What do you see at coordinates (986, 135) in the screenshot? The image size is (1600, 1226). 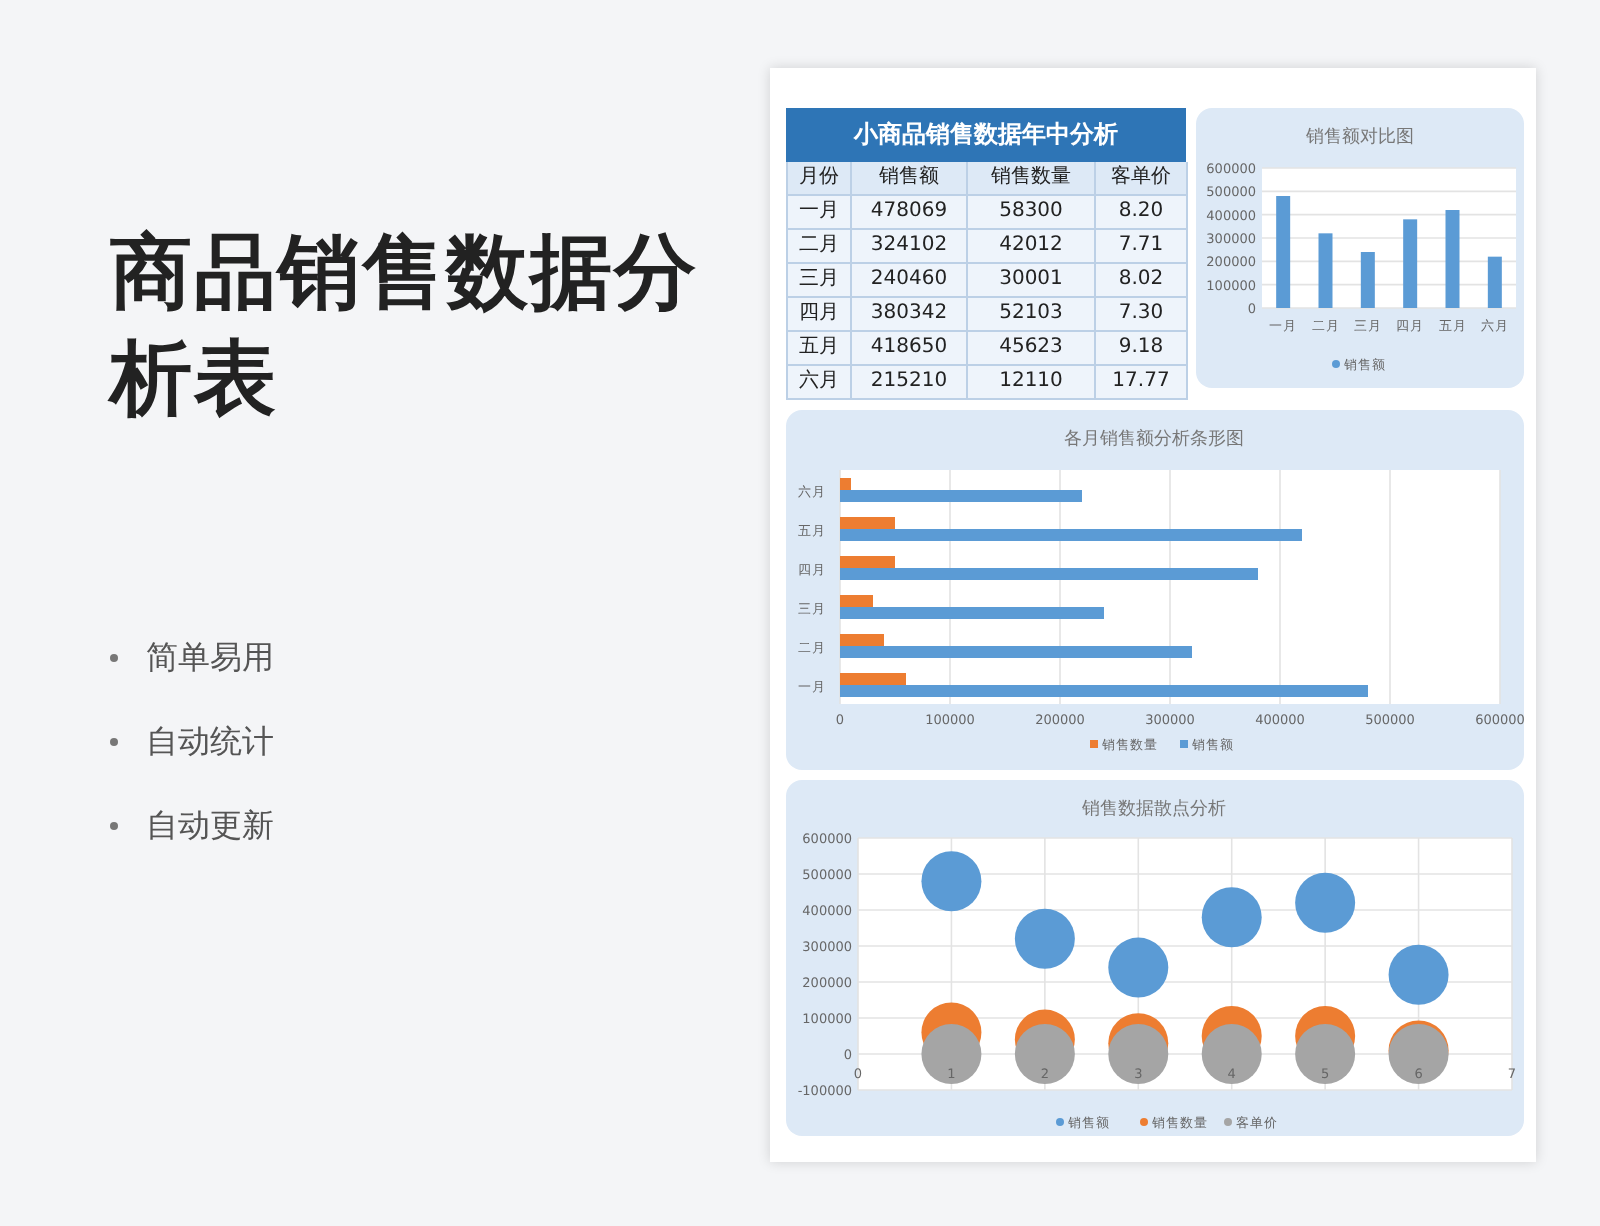 I see `table-title: 小商品销售数据年中分析` at bounding box center [986, 135].